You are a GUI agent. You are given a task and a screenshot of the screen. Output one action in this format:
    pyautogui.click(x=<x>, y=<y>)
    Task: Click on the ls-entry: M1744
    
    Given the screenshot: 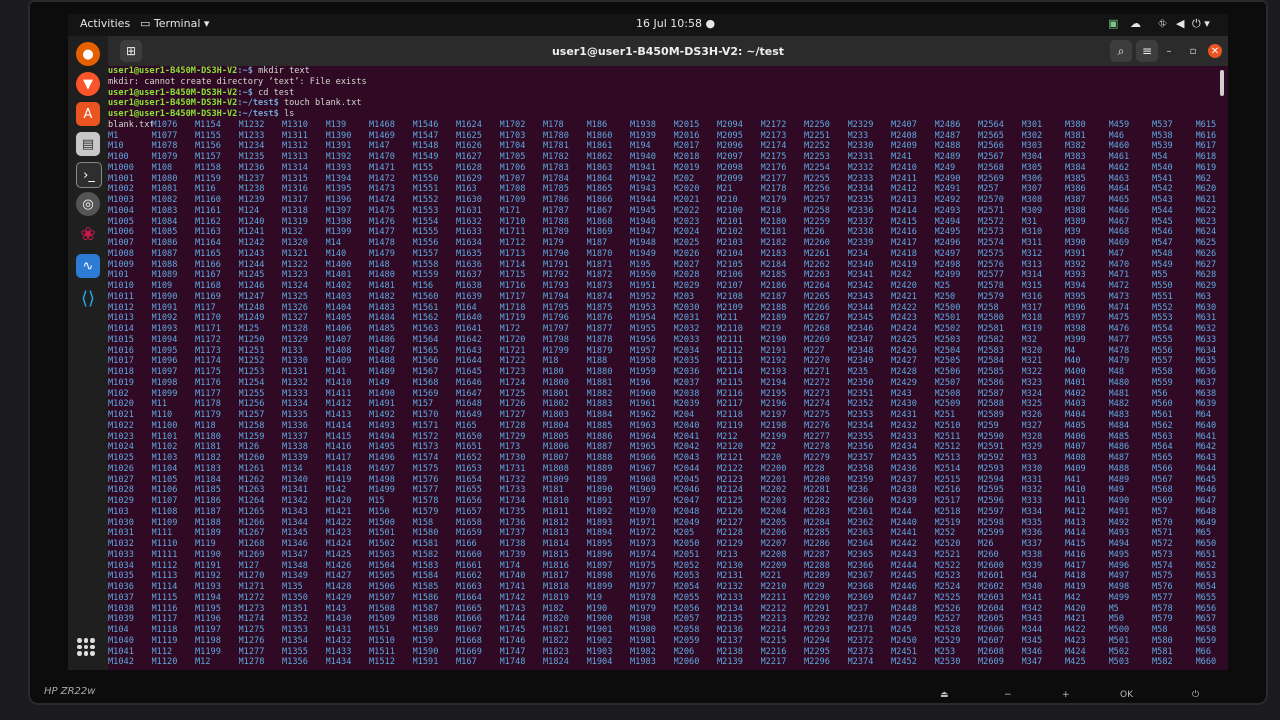 What is the action you would take?
    pyautogui.click(x=512, y=619)
    